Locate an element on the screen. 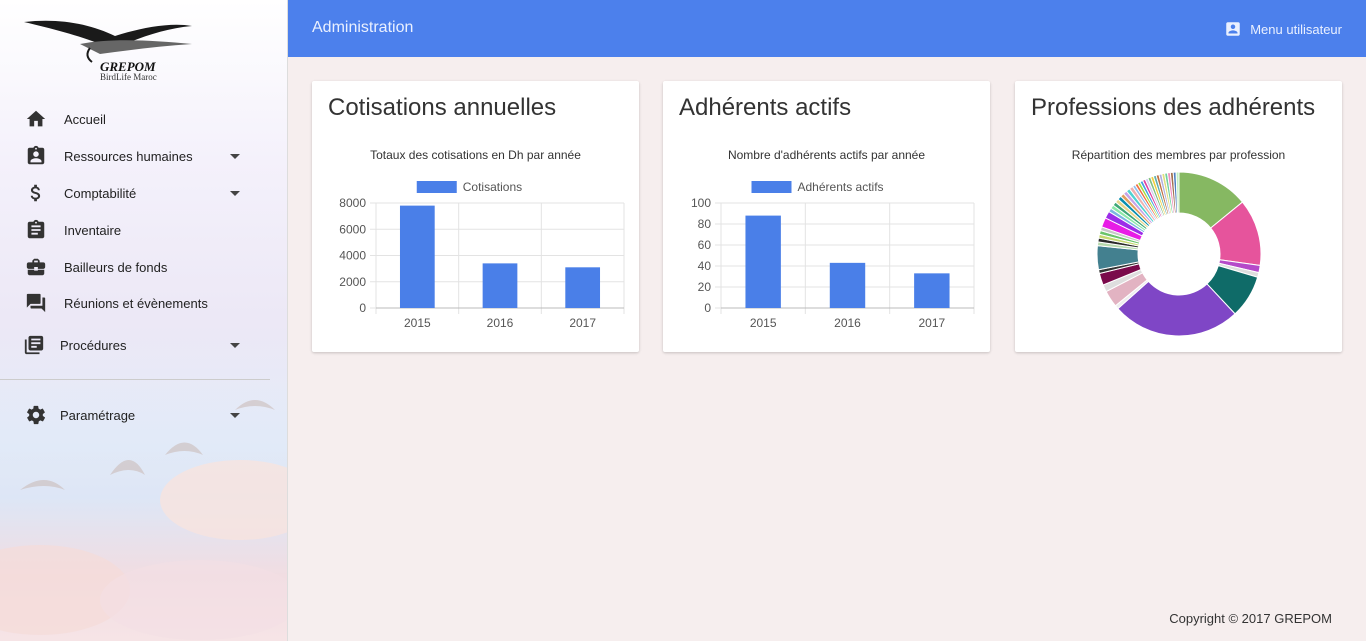 The width and height of the screenshot is (1366, 641). y-tick-label: 8000 is located at coordinates (352, 203).